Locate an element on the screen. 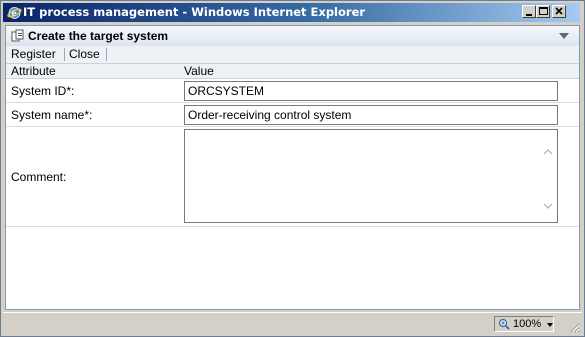  maximize-icon is located at coordinates (543, 11).